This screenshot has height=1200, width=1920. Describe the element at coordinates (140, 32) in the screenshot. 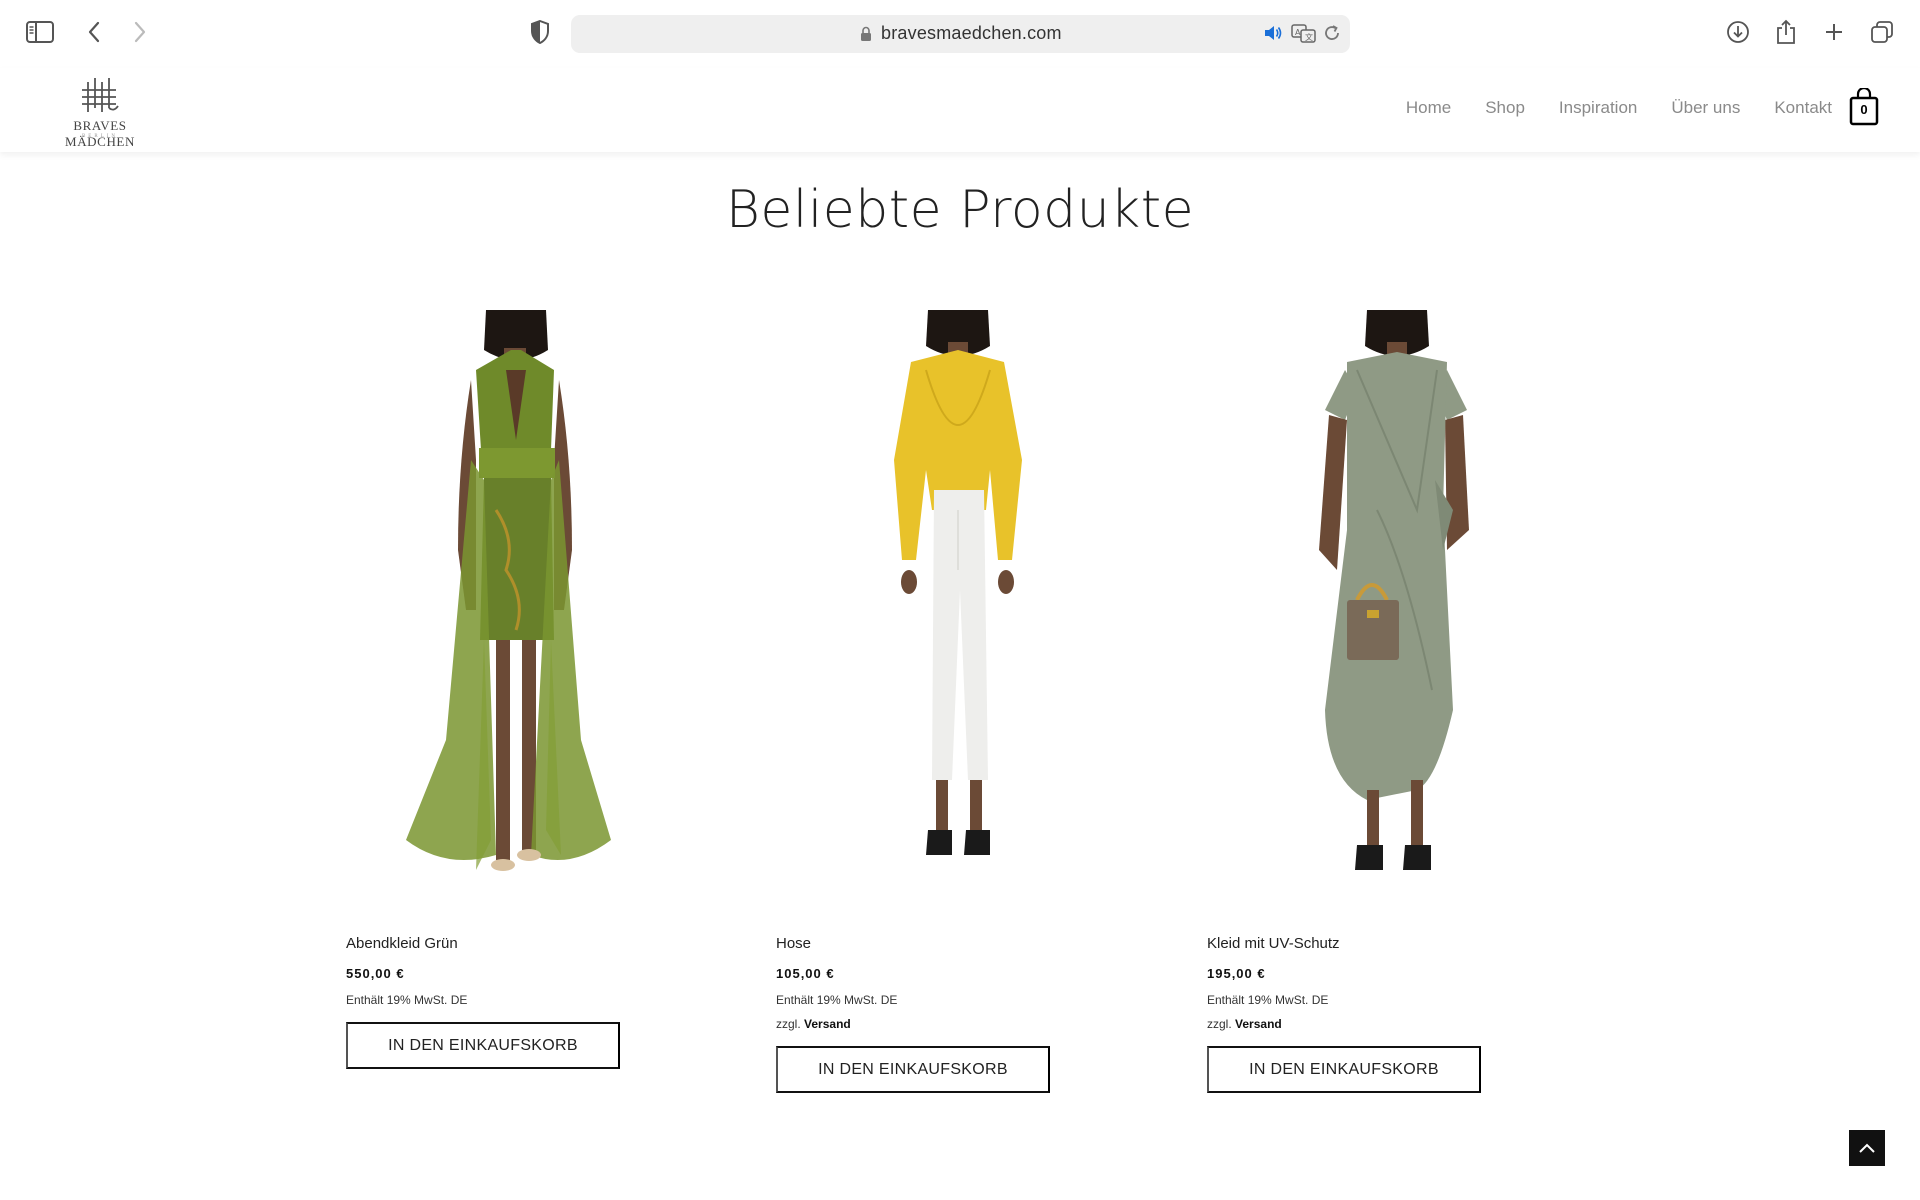

I see `forward-icon` at that location.